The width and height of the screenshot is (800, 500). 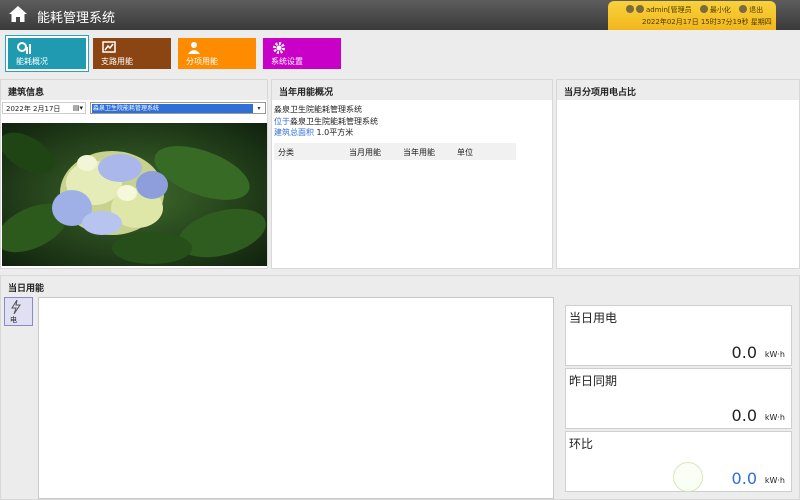 I want to click on datetime: 2022年02月17日 15时37分19秒 星期四, so click(x=707, y=22).